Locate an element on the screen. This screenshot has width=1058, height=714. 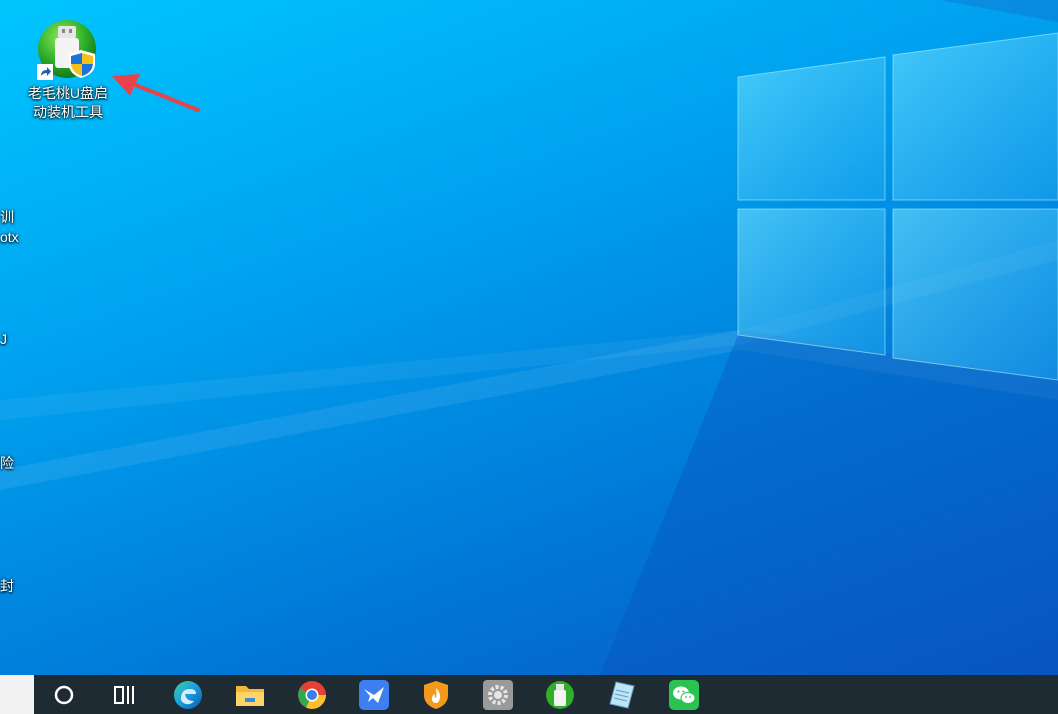
folder-icon is located at coordinates (250, 695).